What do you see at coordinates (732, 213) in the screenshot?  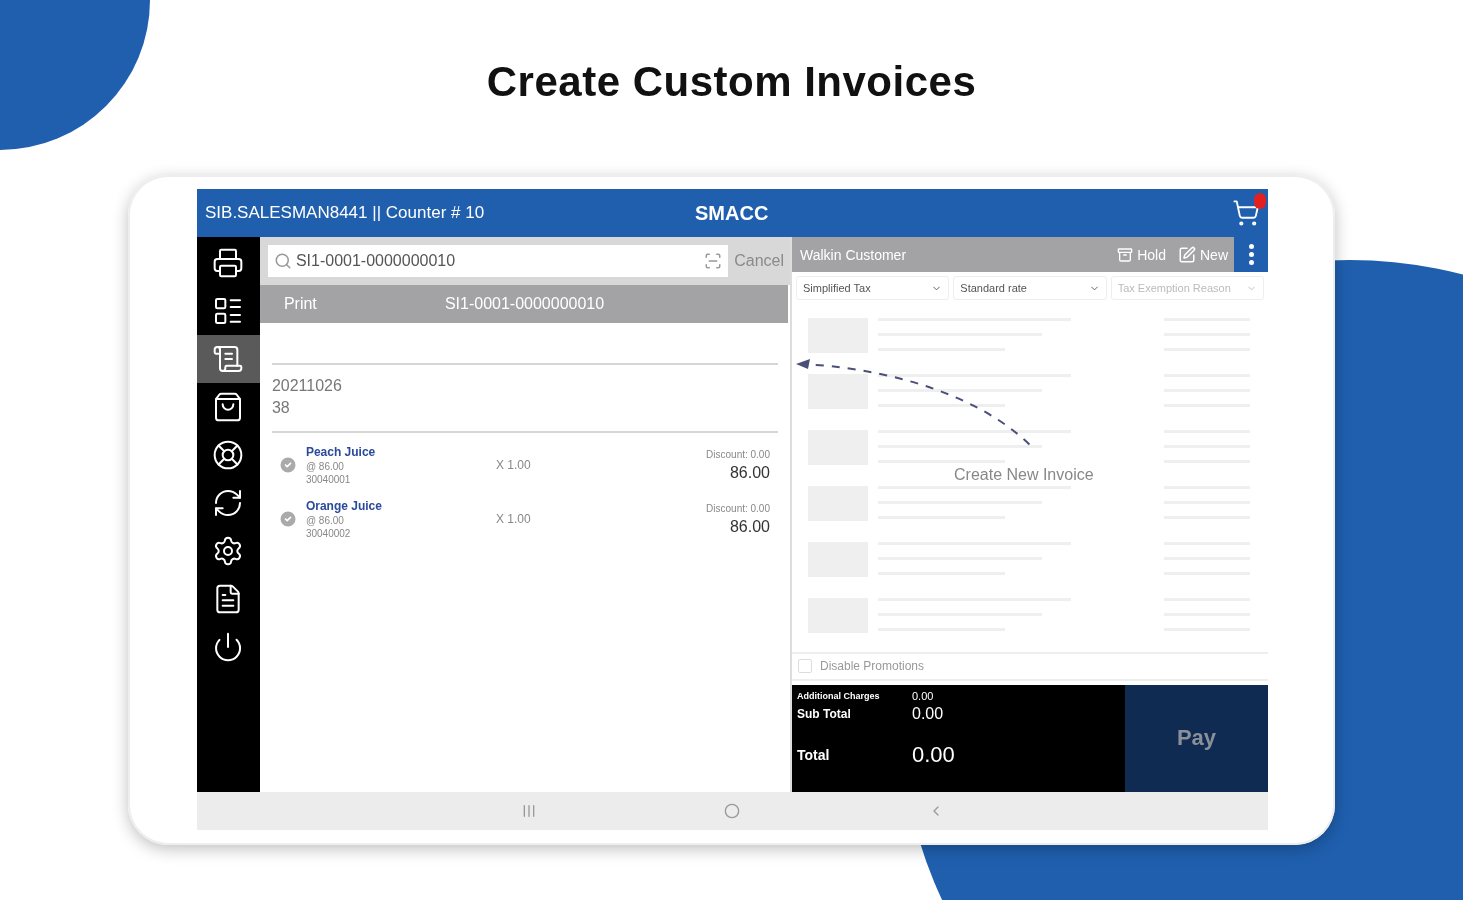 I see `brand-name: SMACC` at bounding box center [732, 213].